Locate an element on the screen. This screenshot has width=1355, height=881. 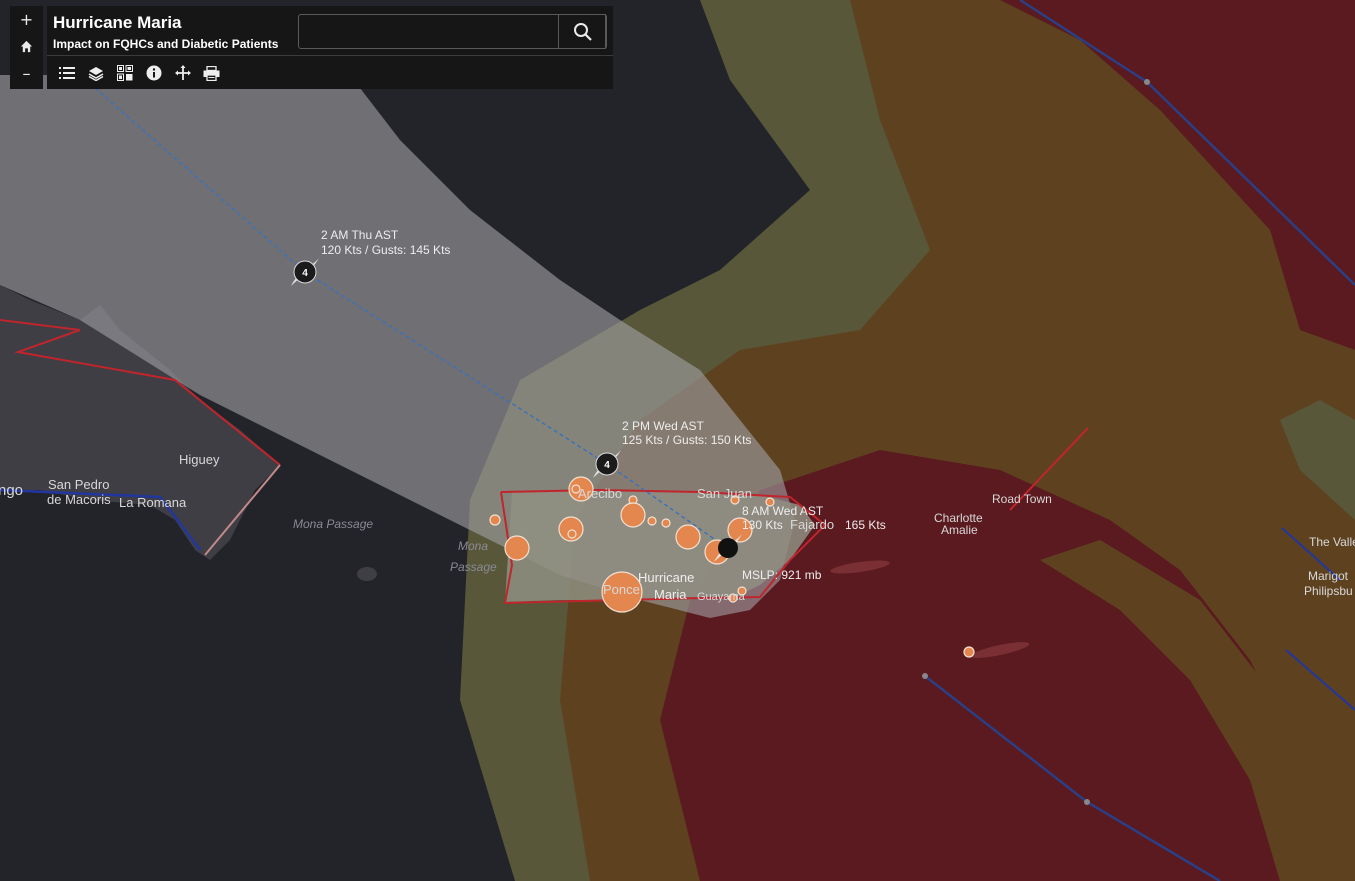
forecast-wind-label: 120 Kts / Gusts: 145 Kts is located at coordinates (385, 250).